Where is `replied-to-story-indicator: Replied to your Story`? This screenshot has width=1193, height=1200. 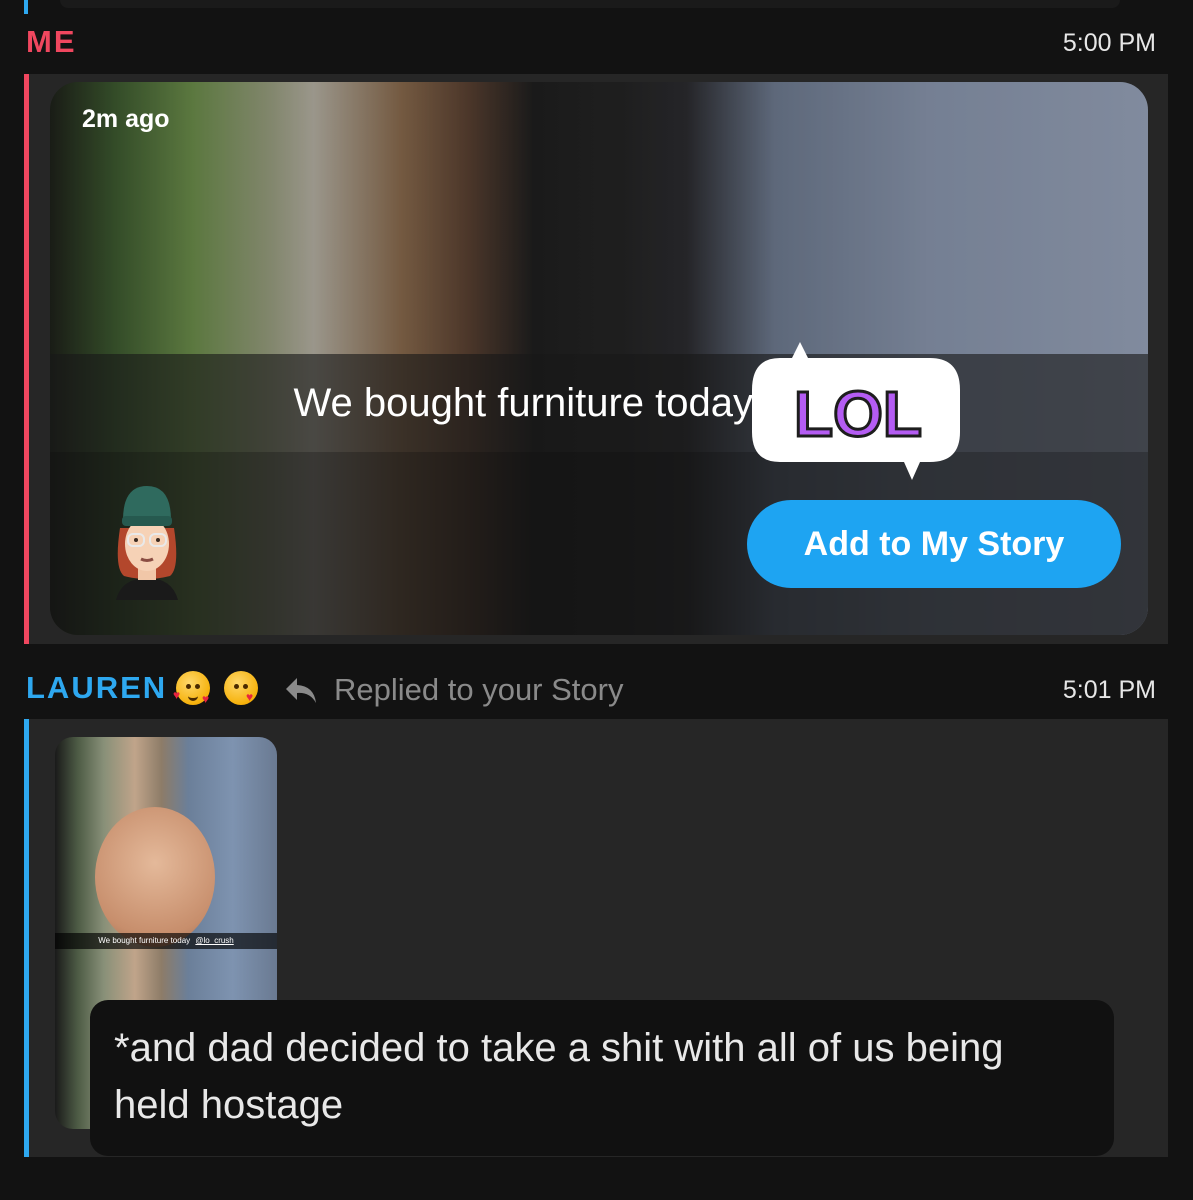 replied-to-story-indicator: Replied to your Story is located at coordinates (453, 690).